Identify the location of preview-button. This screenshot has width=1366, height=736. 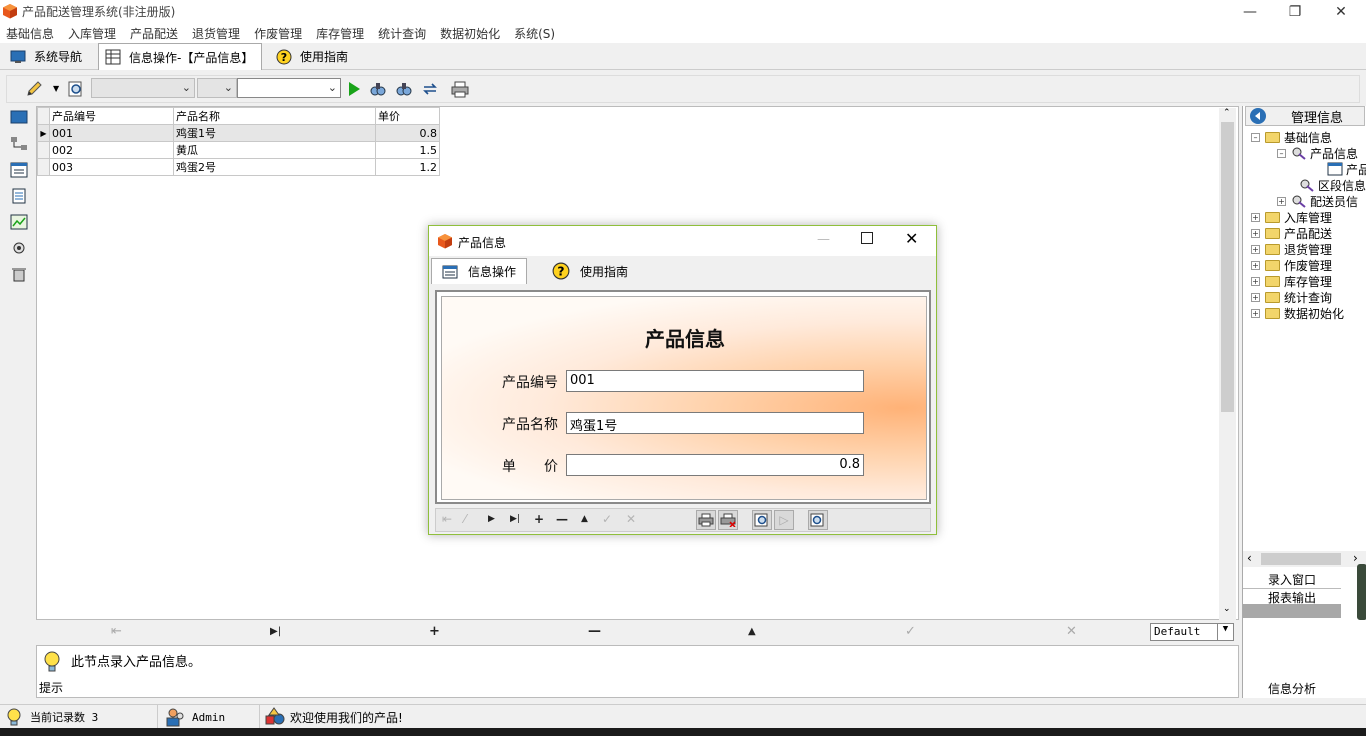
(762, 520).